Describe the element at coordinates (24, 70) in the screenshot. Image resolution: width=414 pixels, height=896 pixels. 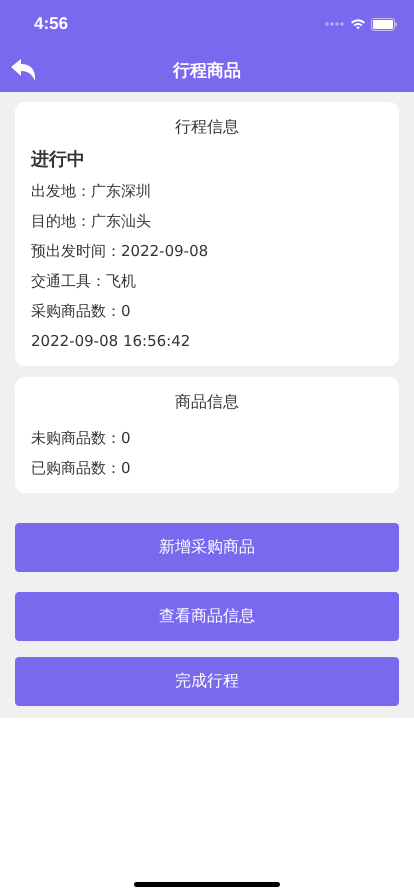
I see `back-icon` at that location.